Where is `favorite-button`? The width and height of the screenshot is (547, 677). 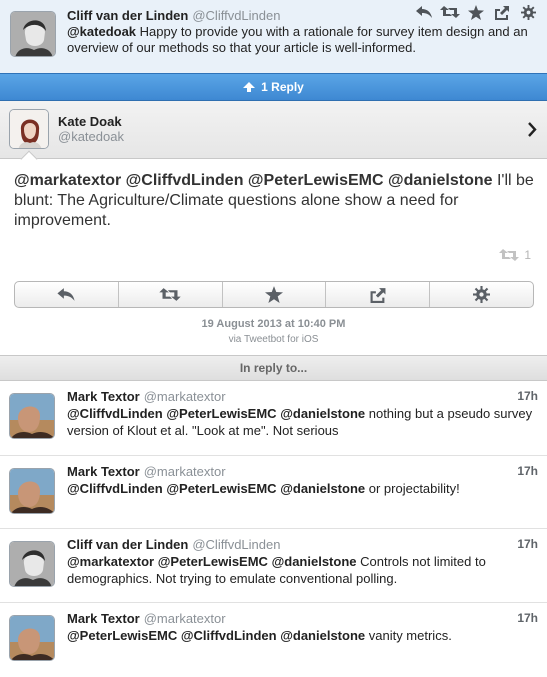 favorite-button is located at coordinates (275, 294).